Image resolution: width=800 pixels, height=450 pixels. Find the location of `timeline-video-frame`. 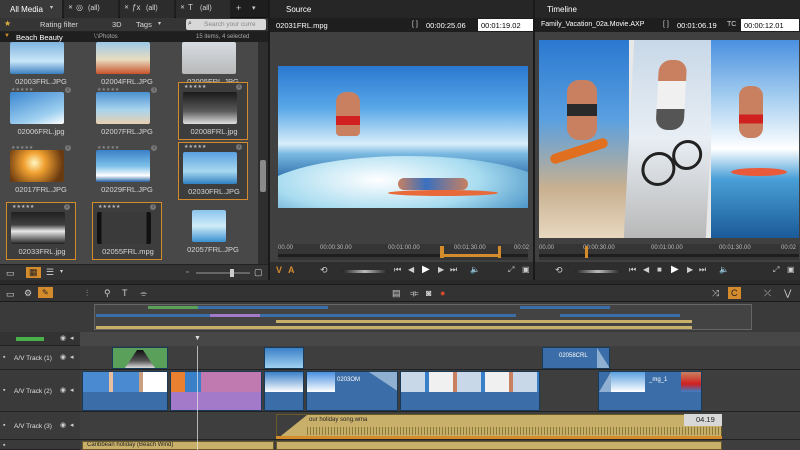

timeline-video-frame is located at coordinates (669, 139).